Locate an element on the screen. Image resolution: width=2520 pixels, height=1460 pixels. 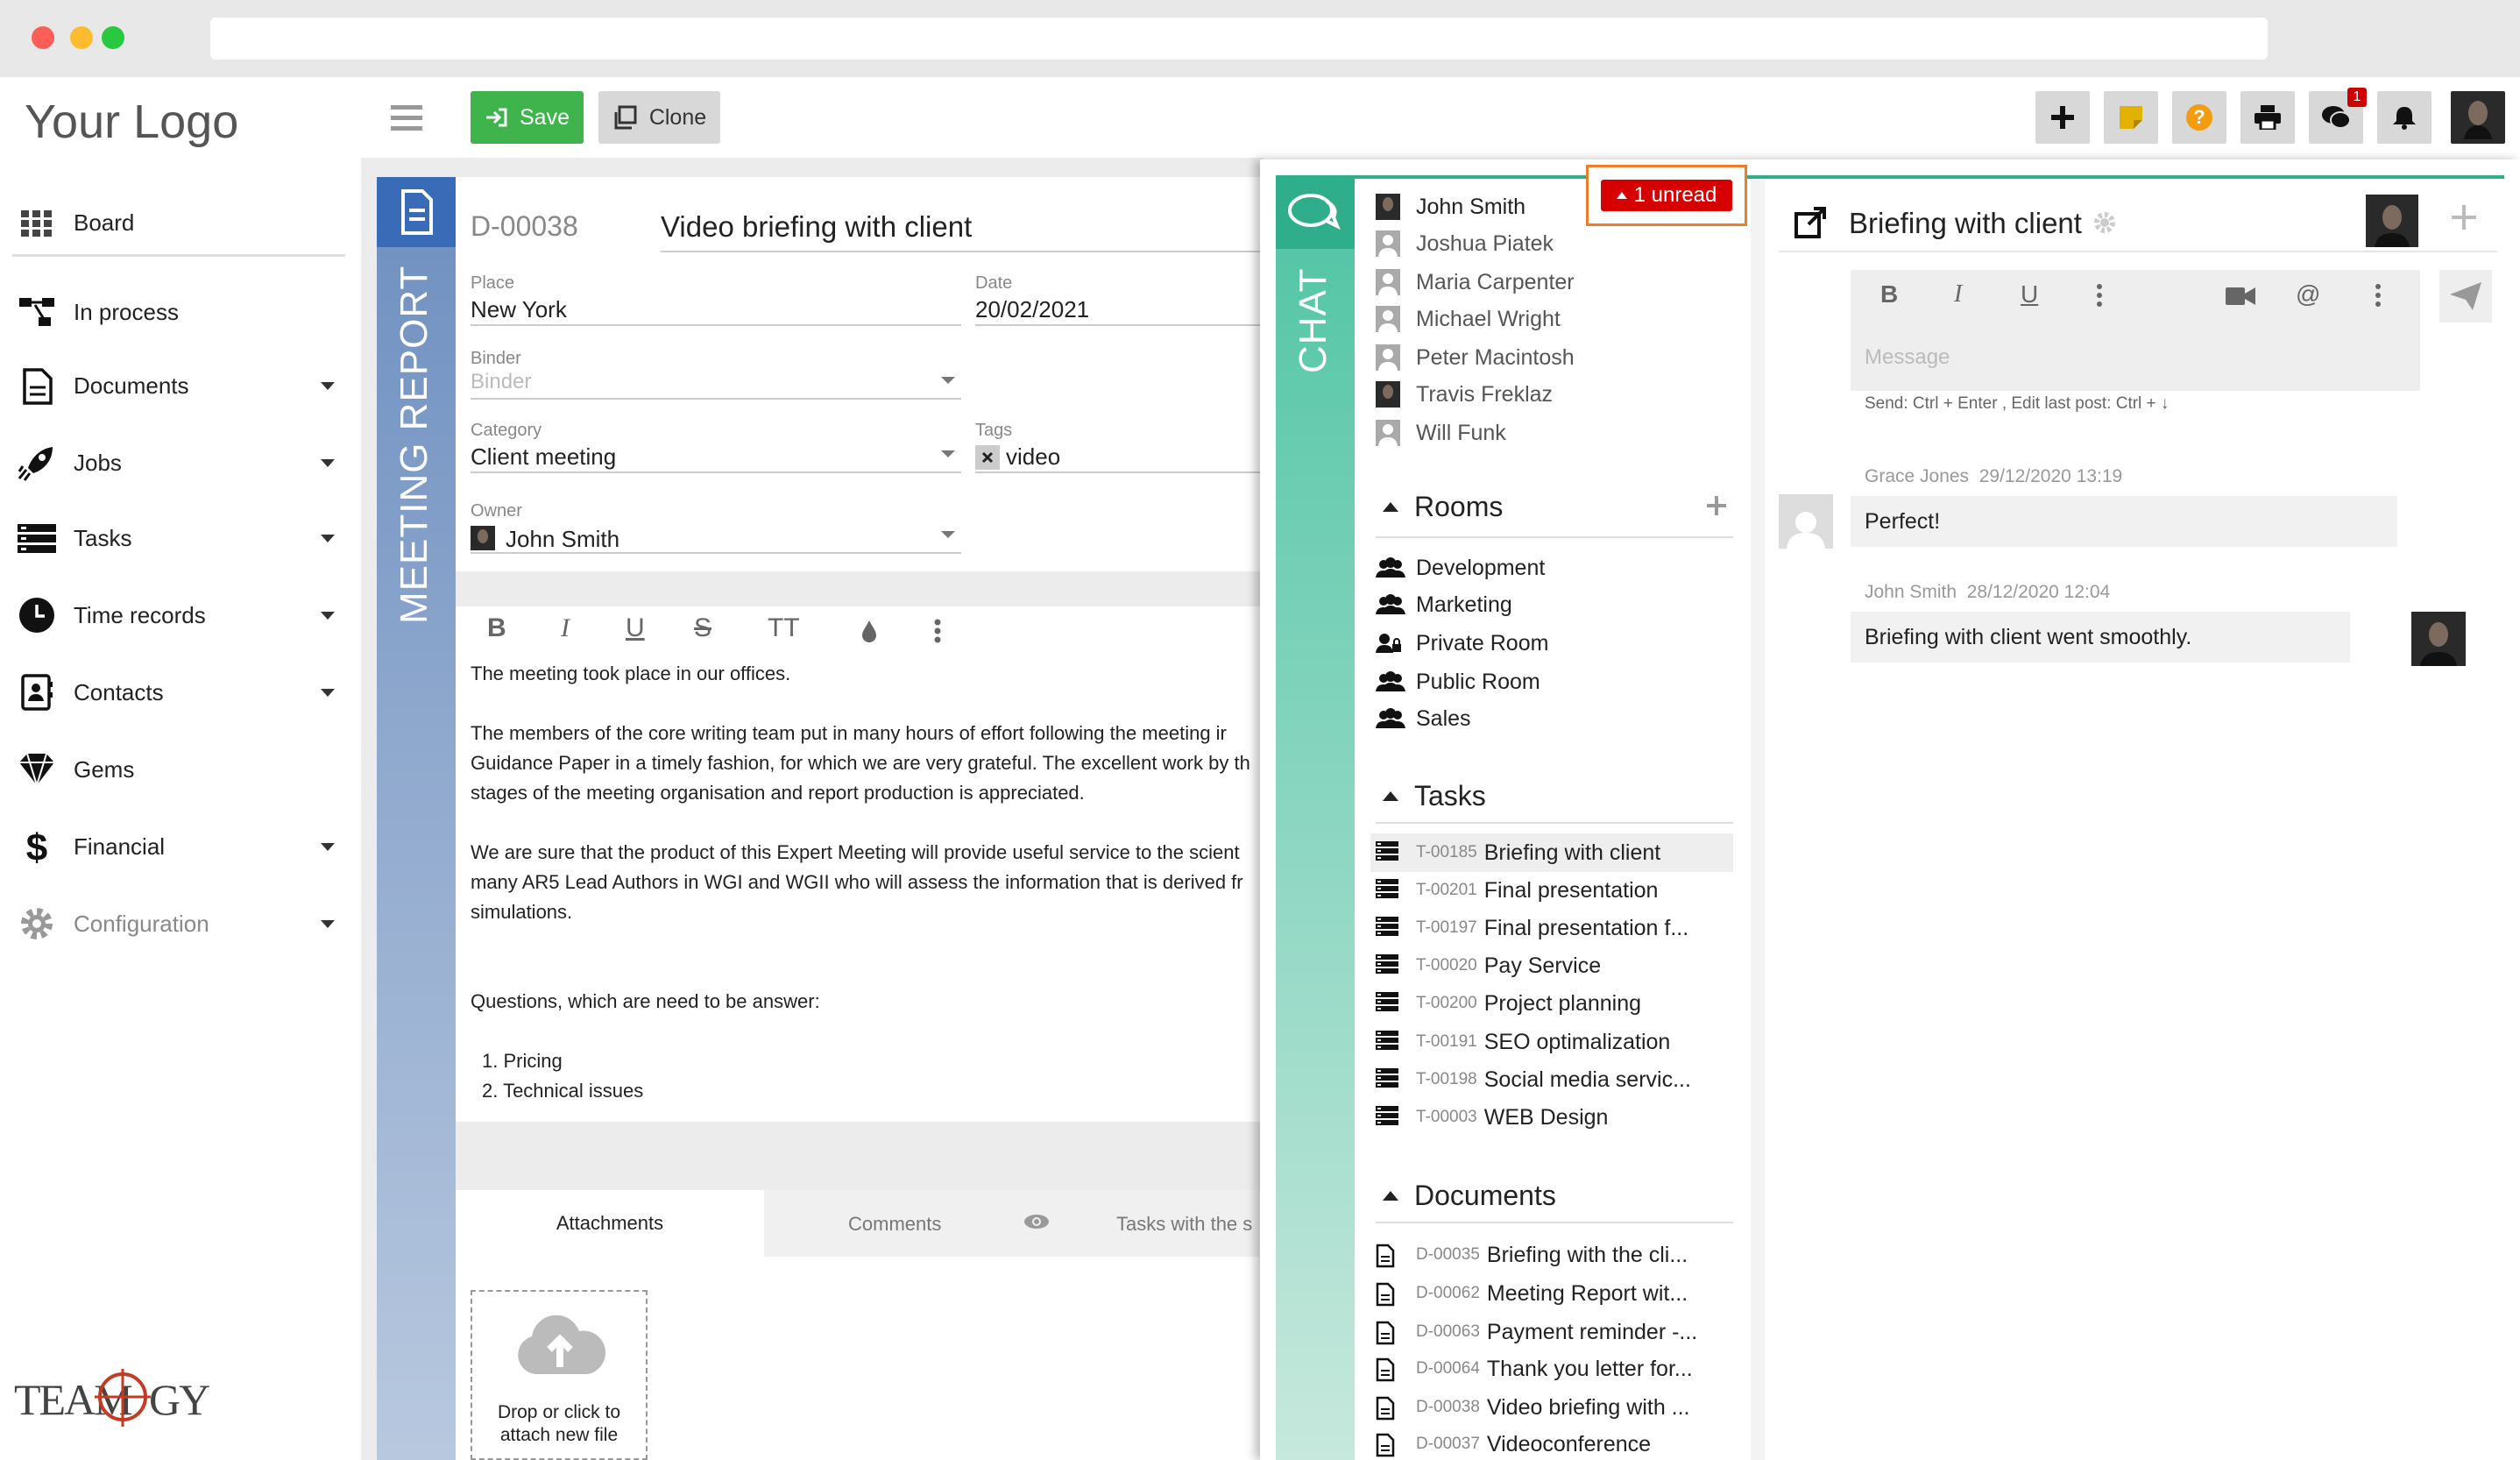
message-composer is located at coordinates (2135, 330).